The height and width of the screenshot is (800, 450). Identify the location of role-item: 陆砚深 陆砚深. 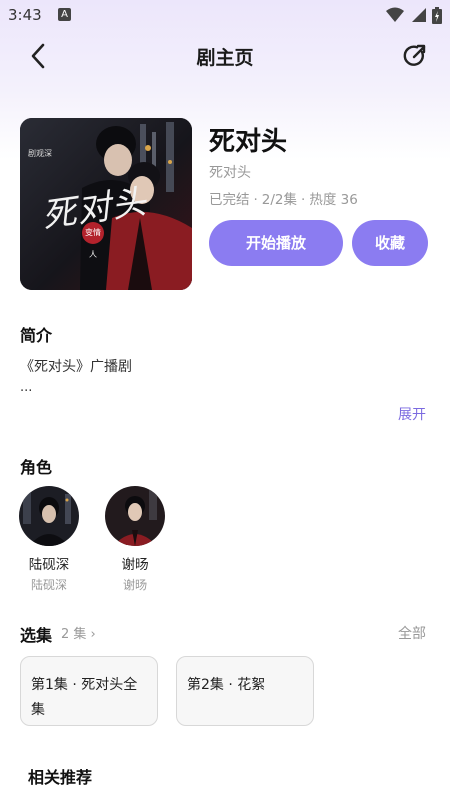
(49, 539).